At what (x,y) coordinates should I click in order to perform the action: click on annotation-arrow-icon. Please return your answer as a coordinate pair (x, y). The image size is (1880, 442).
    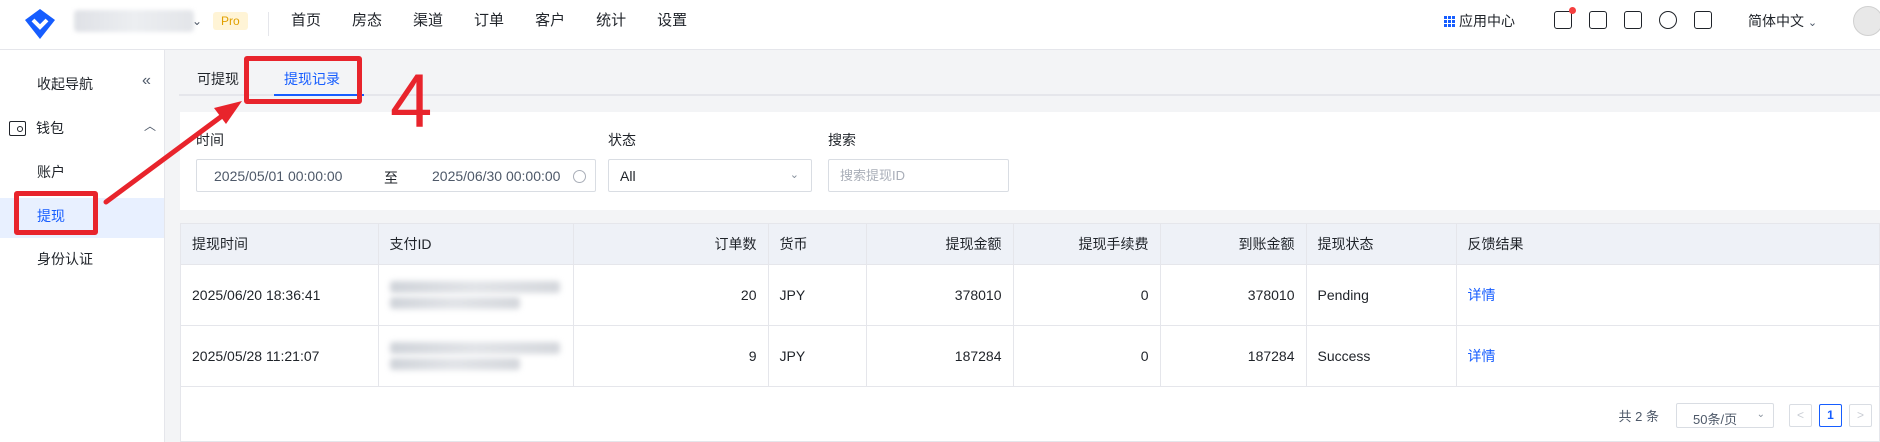
    Looking at the image, I should click on (172, 153).